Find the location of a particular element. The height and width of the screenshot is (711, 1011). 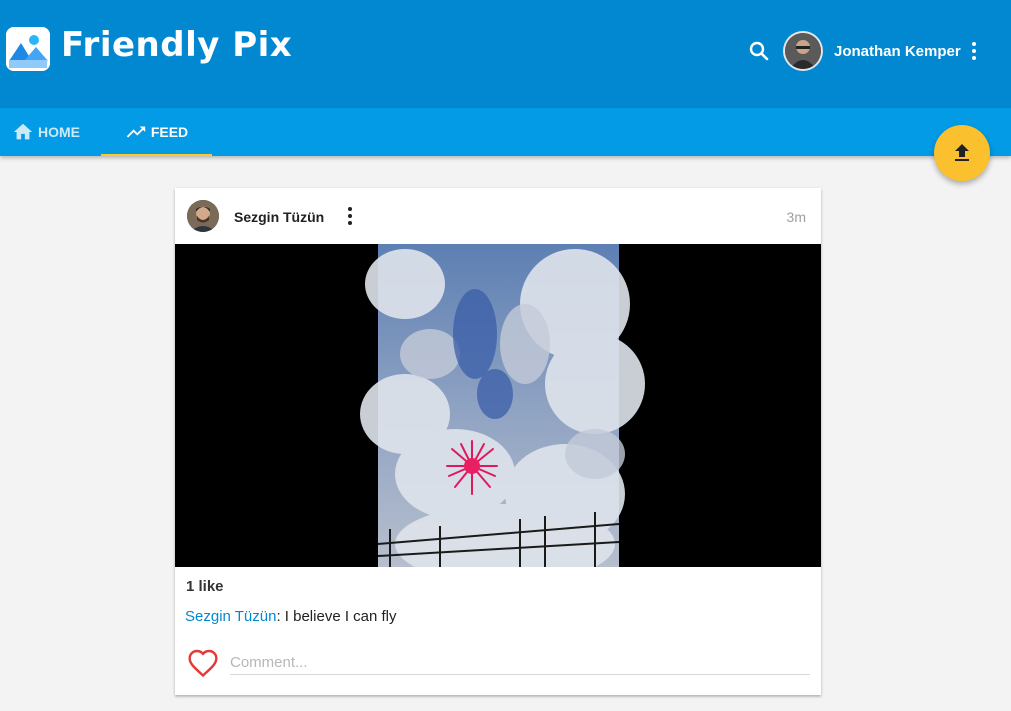

home-icon is located at coordinates (23, 131).